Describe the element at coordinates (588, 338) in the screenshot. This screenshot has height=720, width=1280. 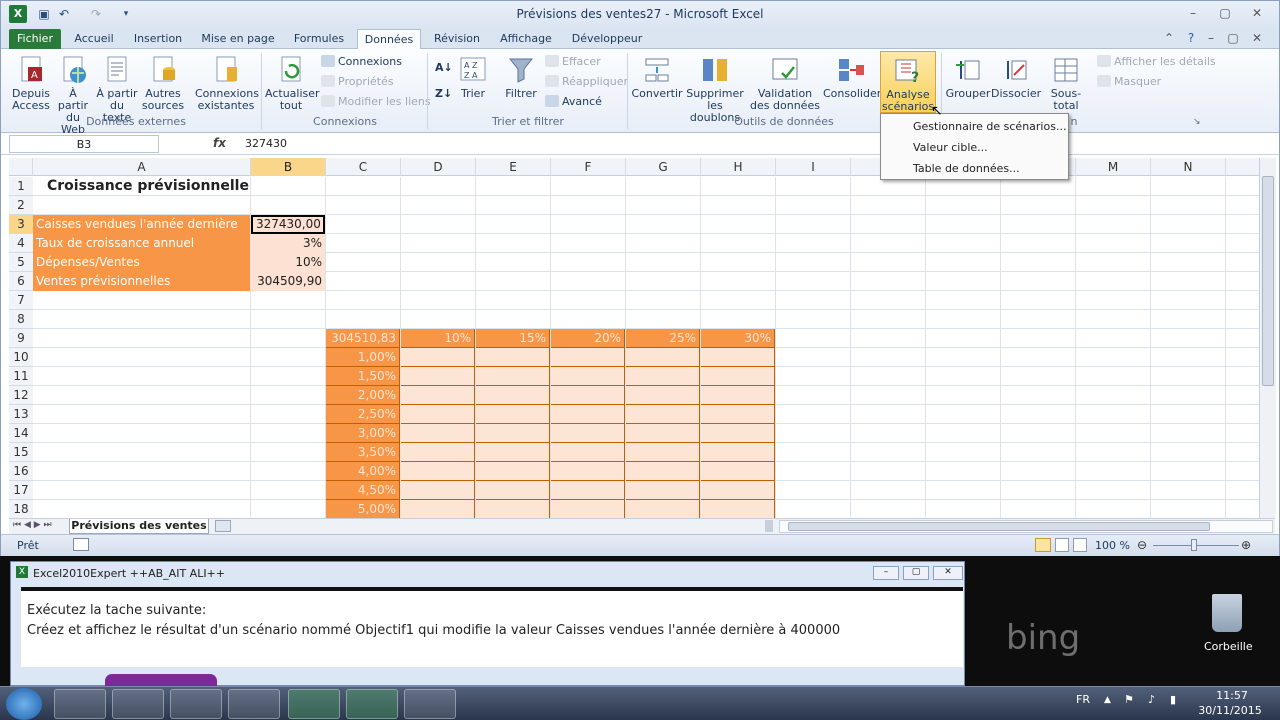
I see `data-table-header-cell: 20%` at that location.